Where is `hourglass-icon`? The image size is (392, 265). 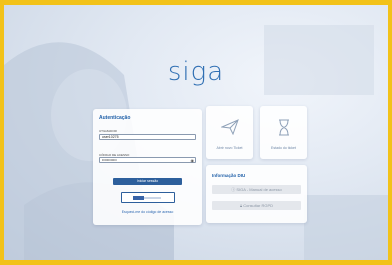 hourglass-icon is located at coordinates (283, 129).